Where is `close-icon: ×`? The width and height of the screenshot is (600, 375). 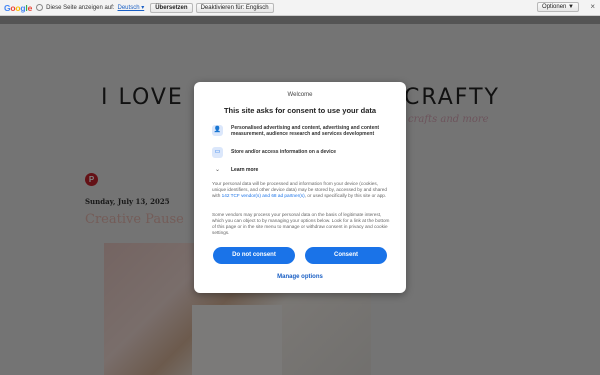
close-icon: × is located at coordinates (592, 6).